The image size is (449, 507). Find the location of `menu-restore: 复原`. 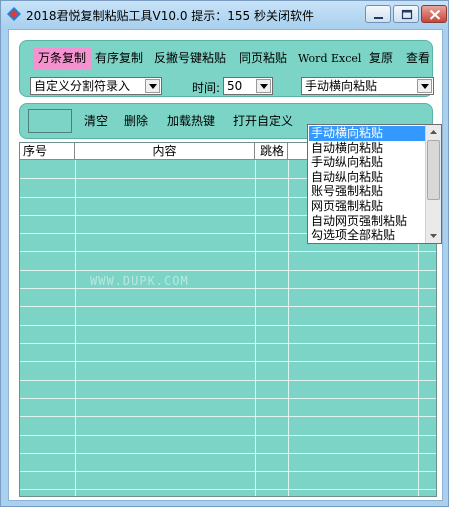

menu-restore: 复原 is located at coordinates (381, 58).